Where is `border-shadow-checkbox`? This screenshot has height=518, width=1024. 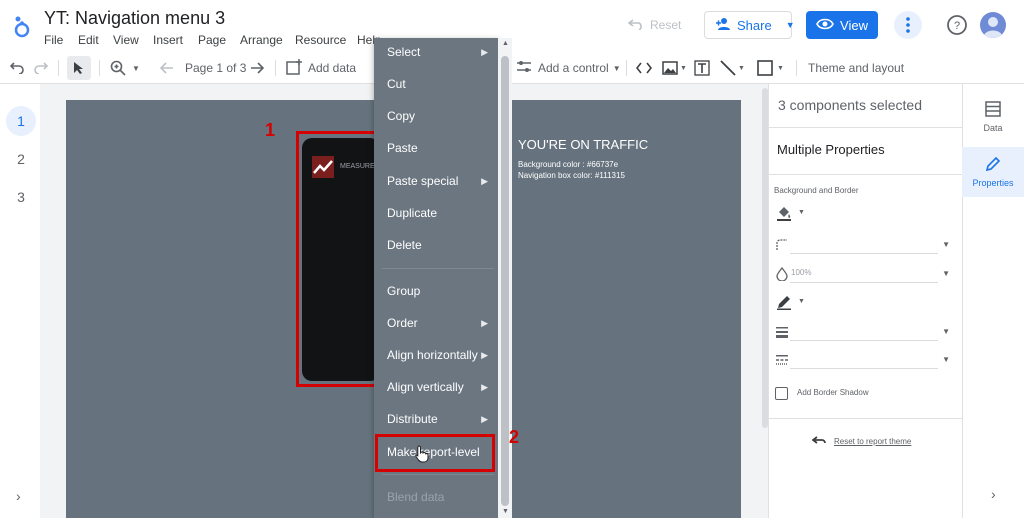
border-shadow-checkbox is located at coordinates (781, 393).